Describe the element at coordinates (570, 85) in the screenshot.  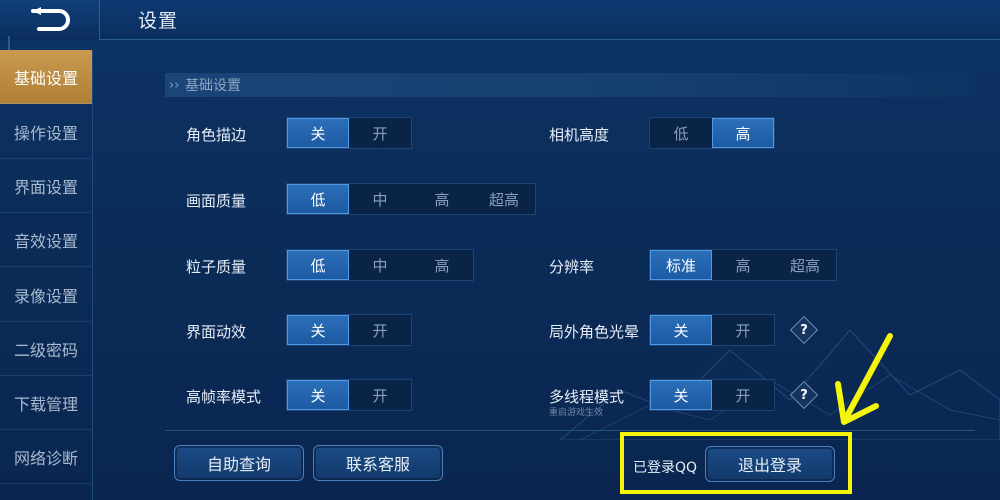
I see `section-header: ›› 基础设置` at that location.